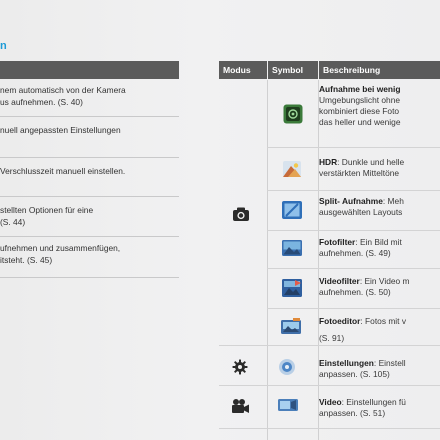 The image size is (440, 440). I want to click on description-title: Fotofilter, so click(337, 242).